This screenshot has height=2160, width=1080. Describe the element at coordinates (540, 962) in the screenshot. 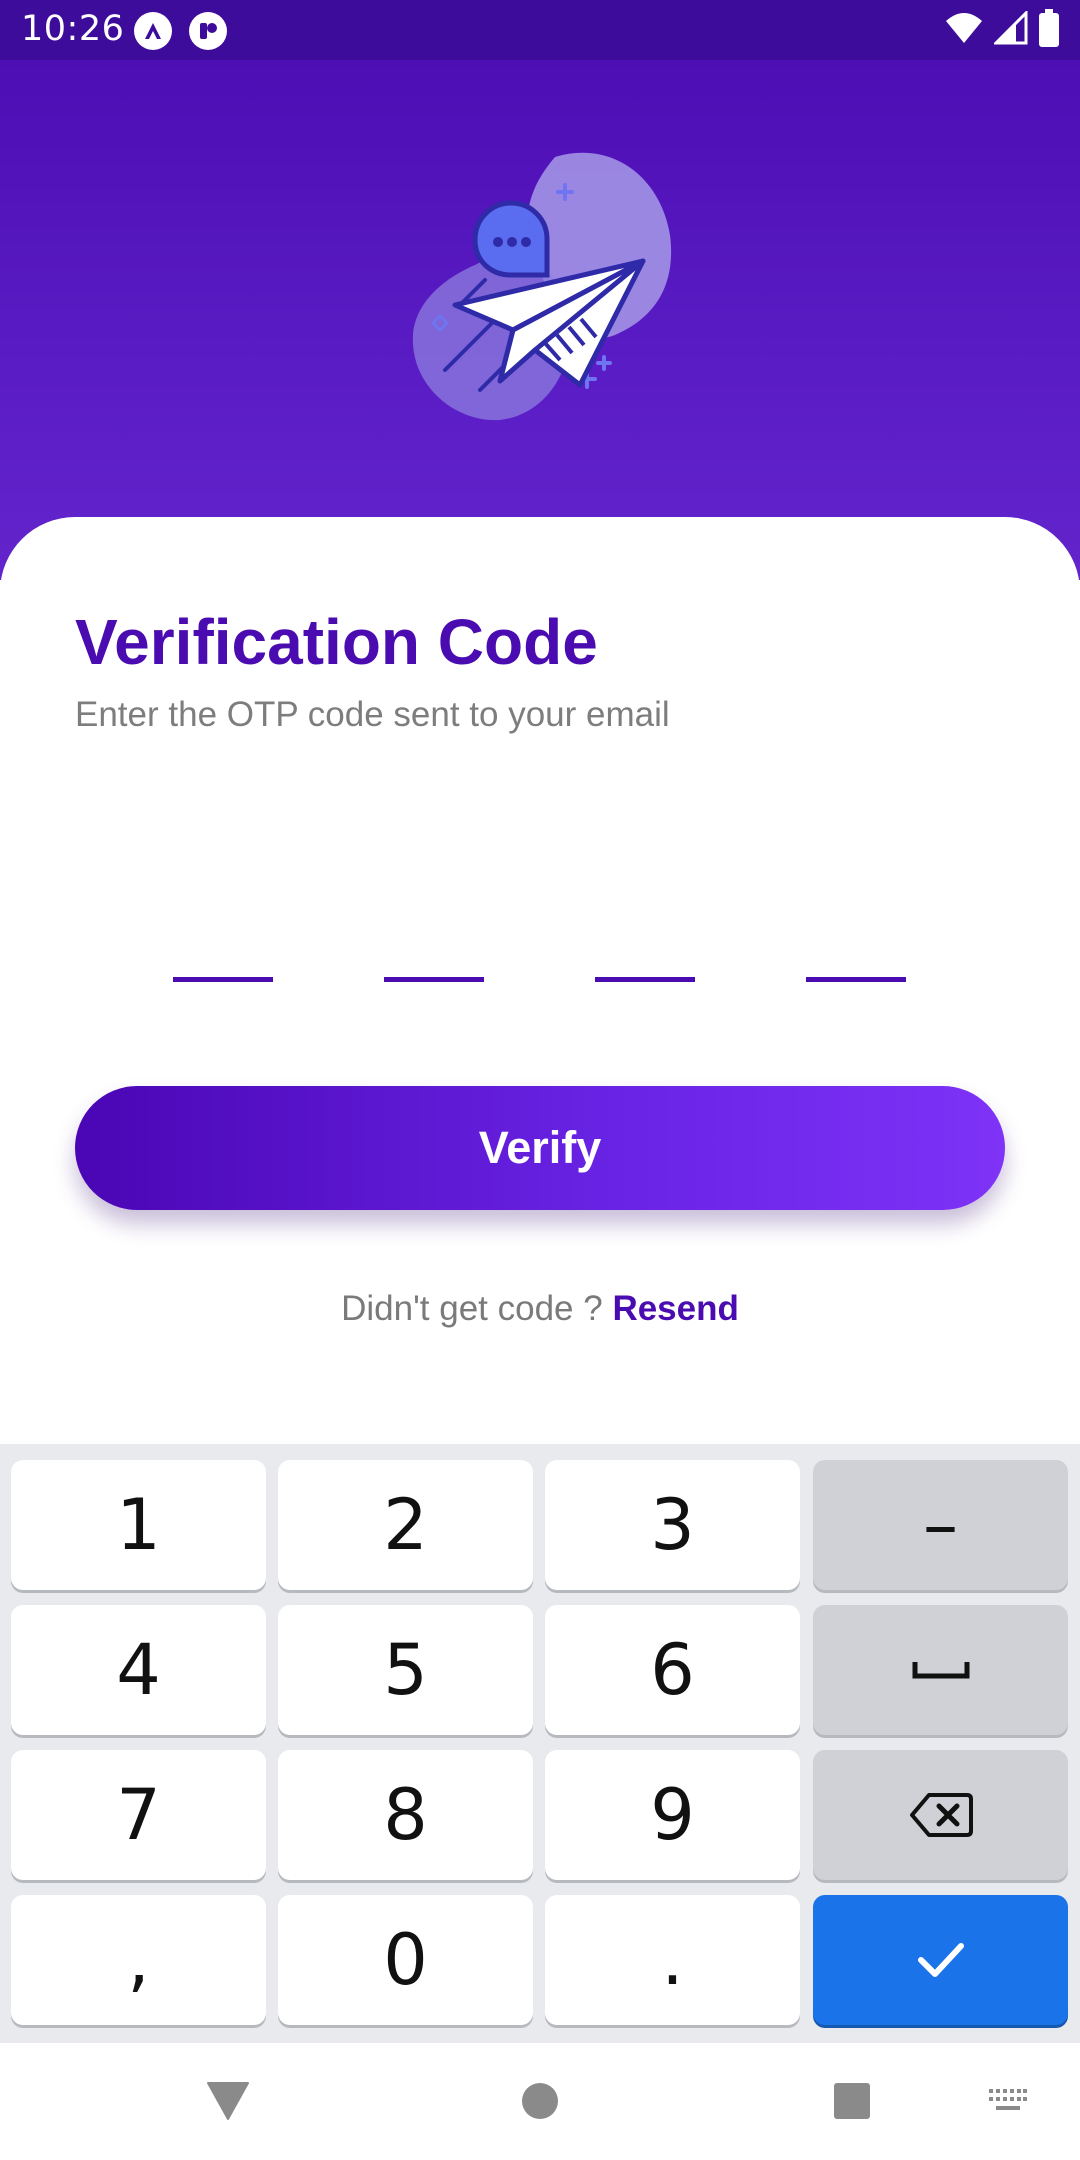

I see `otp-input-row` at that location.